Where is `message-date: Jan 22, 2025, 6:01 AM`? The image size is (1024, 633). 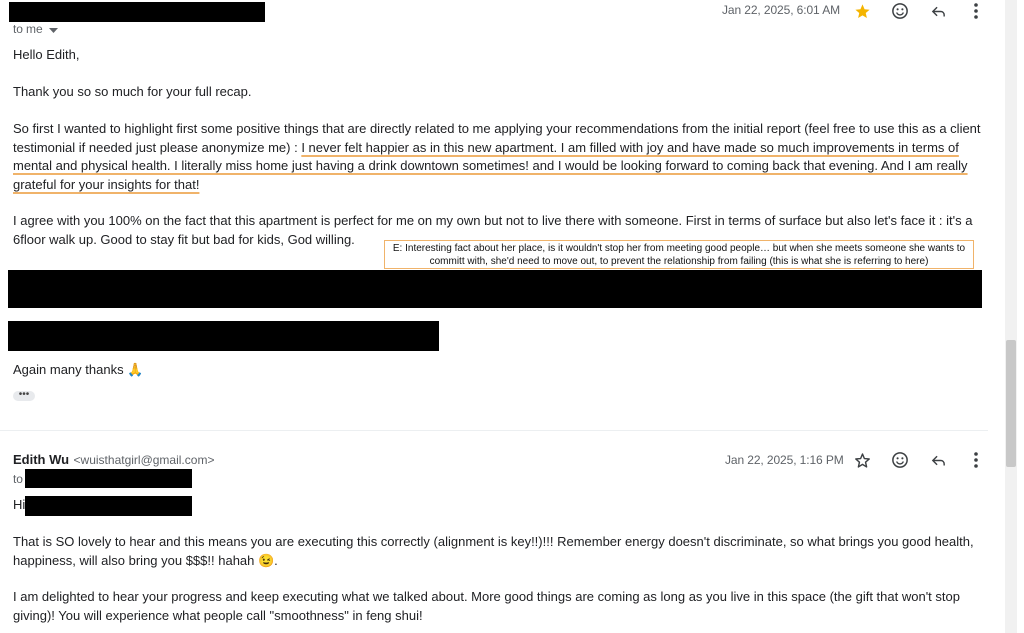
message-date: Jan 22, 2025, 6:01 AM is located at coordinates (781, 10).